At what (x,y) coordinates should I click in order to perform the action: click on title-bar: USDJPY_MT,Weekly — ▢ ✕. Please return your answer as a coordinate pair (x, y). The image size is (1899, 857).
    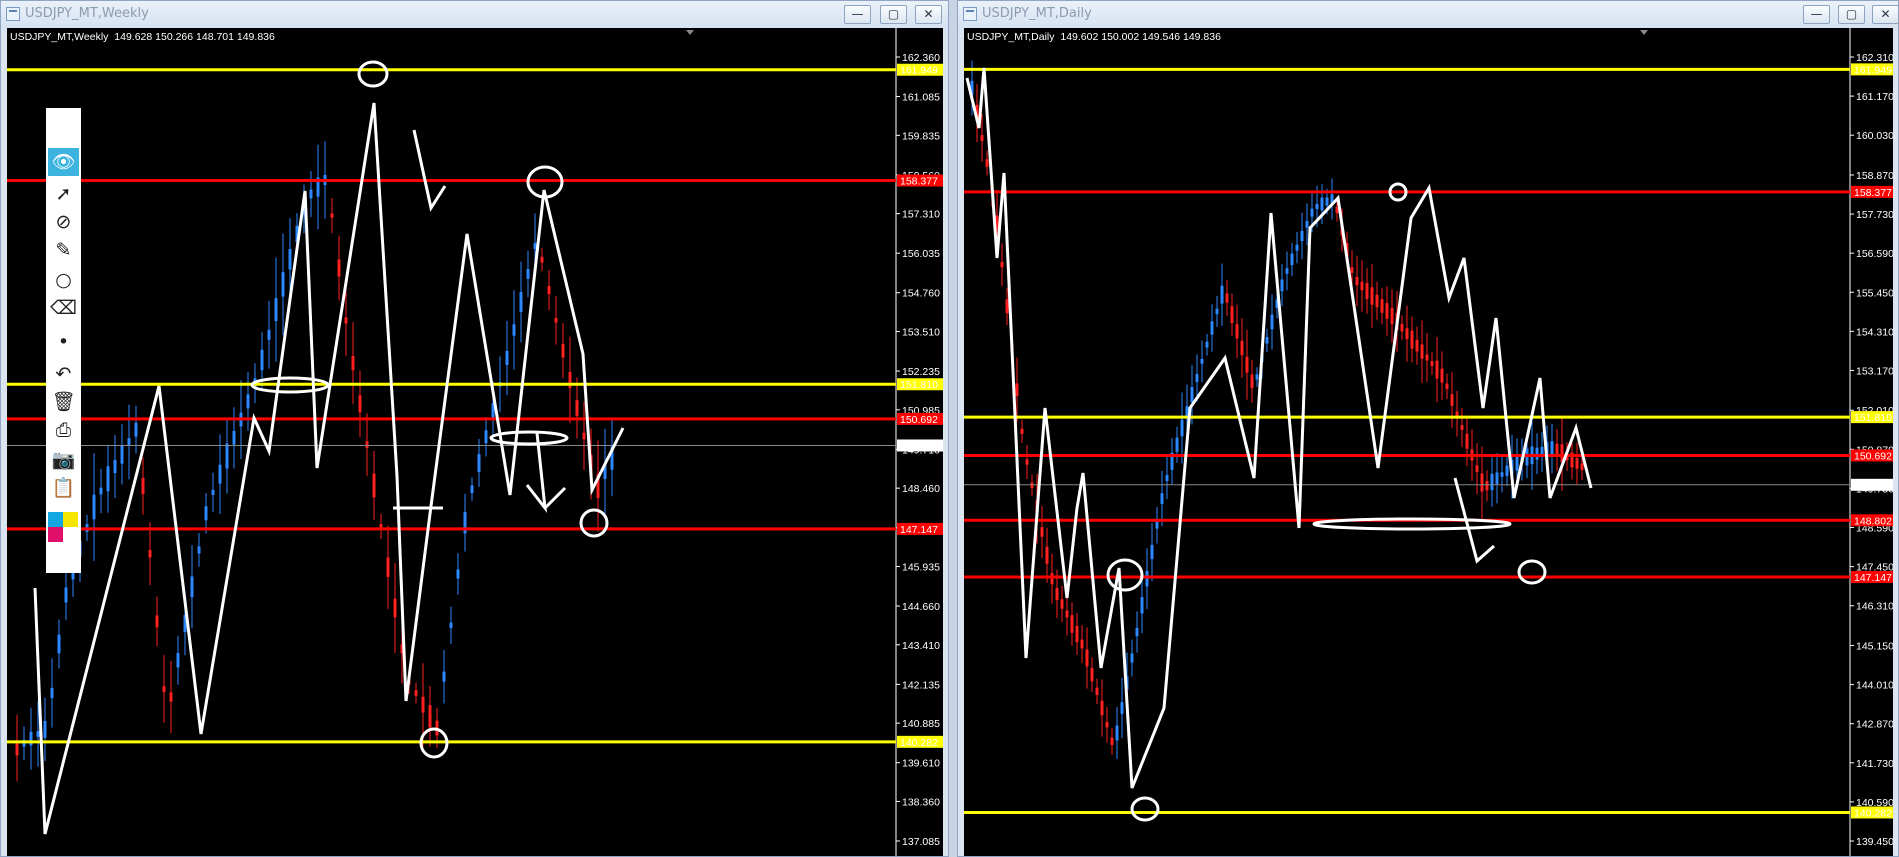
    Looking at the image, I should click on (474, 14).